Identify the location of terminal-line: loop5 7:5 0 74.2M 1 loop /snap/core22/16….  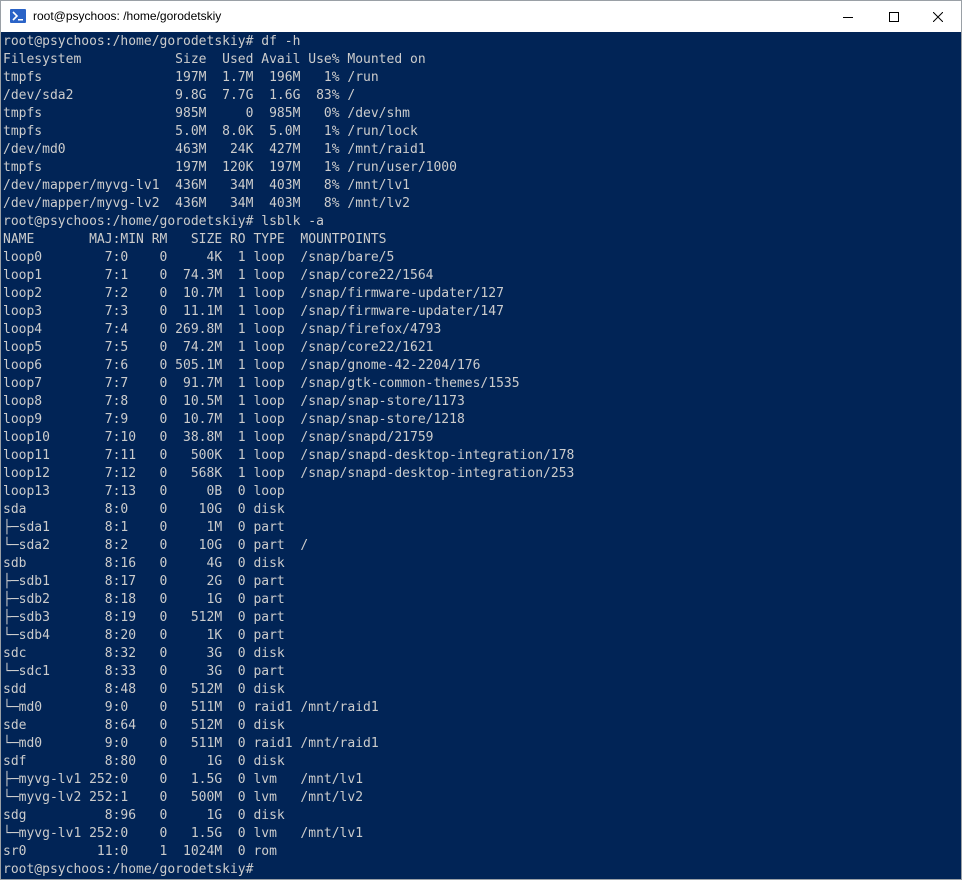
(218, 347).